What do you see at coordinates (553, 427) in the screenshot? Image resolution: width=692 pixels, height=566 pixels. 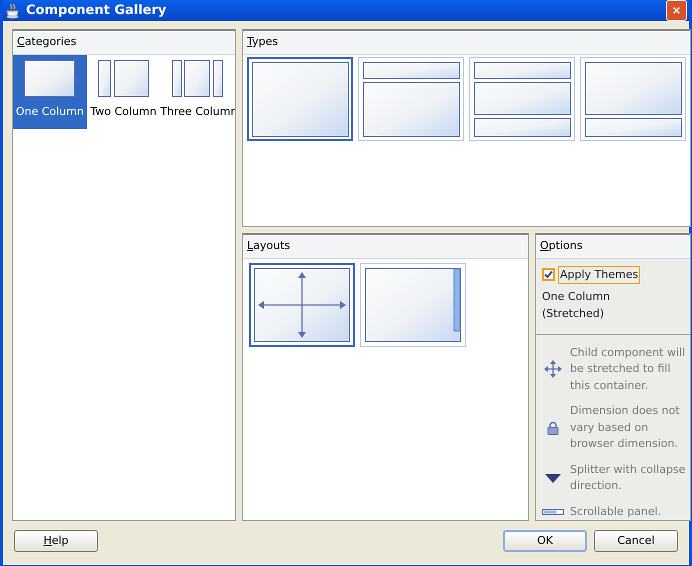 I see `lock-icon` at bounding box center [553, 427].